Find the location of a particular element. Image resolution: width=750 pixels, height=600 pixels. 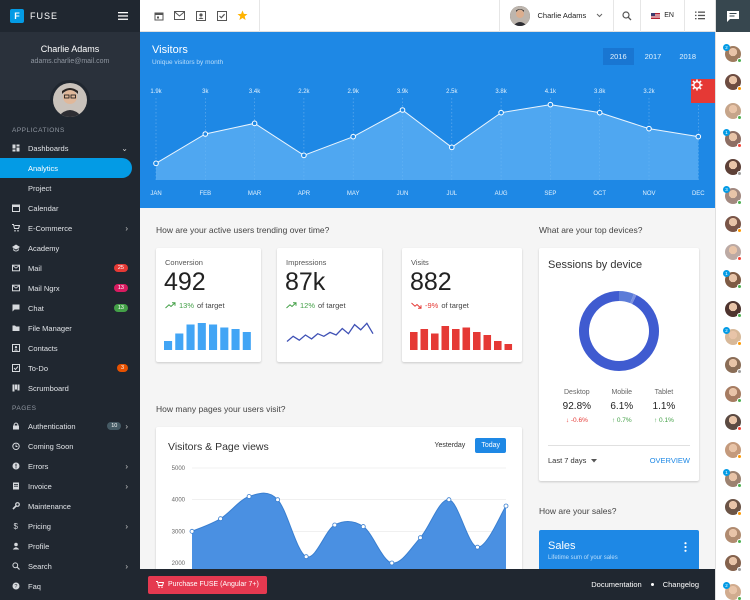

overview-button: OVERVIEW is located at coordinates (670, 460).